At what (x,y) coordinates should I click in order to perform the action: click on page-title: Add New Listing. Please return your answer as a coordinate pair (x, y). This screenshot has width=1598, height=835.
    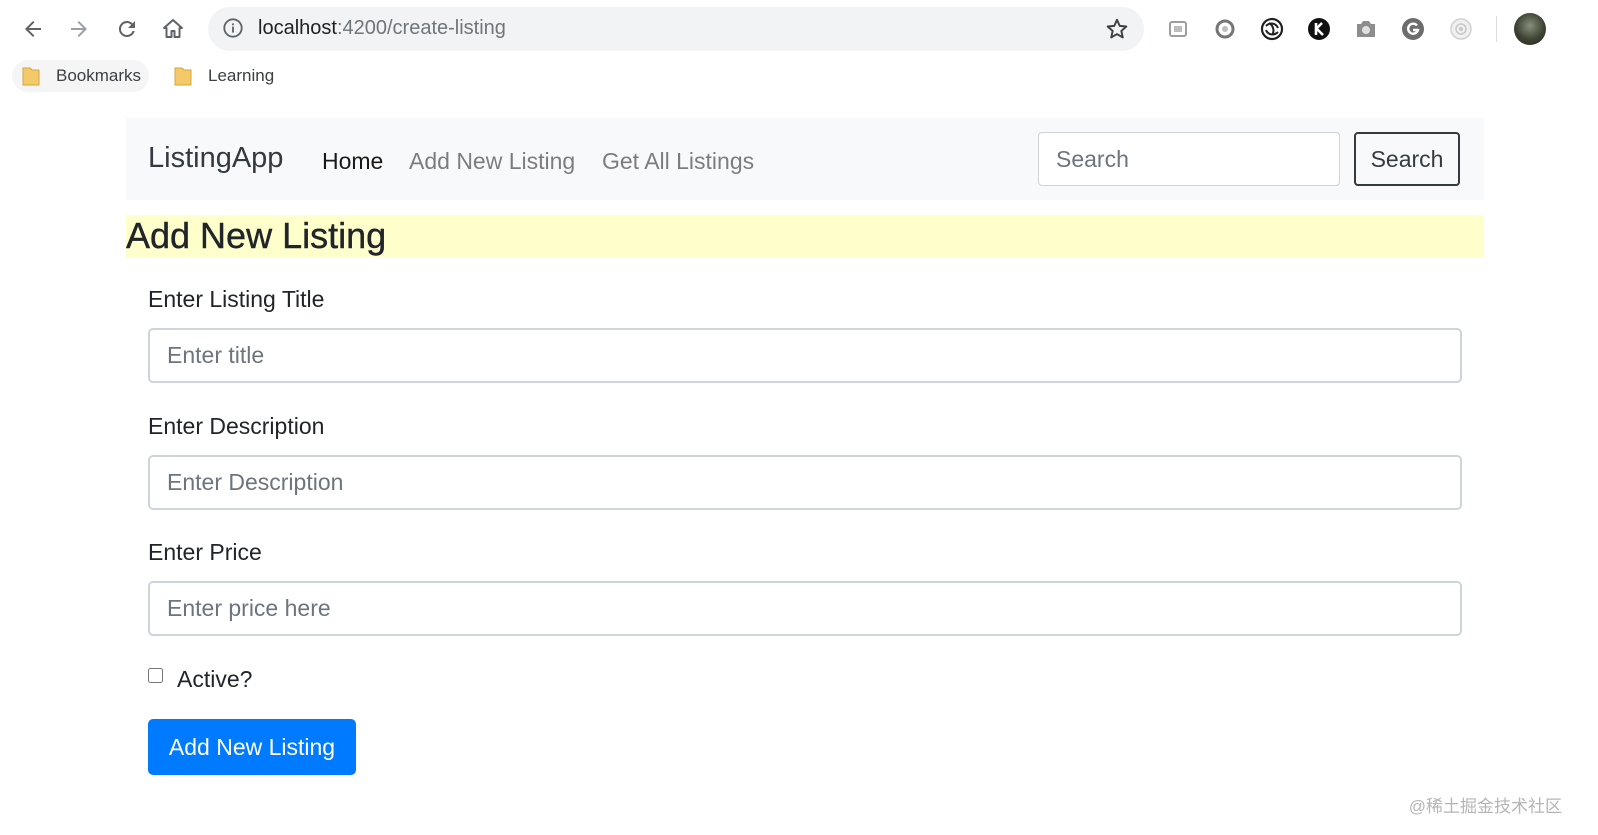
    Looking at the image, I should click on (805, 236).